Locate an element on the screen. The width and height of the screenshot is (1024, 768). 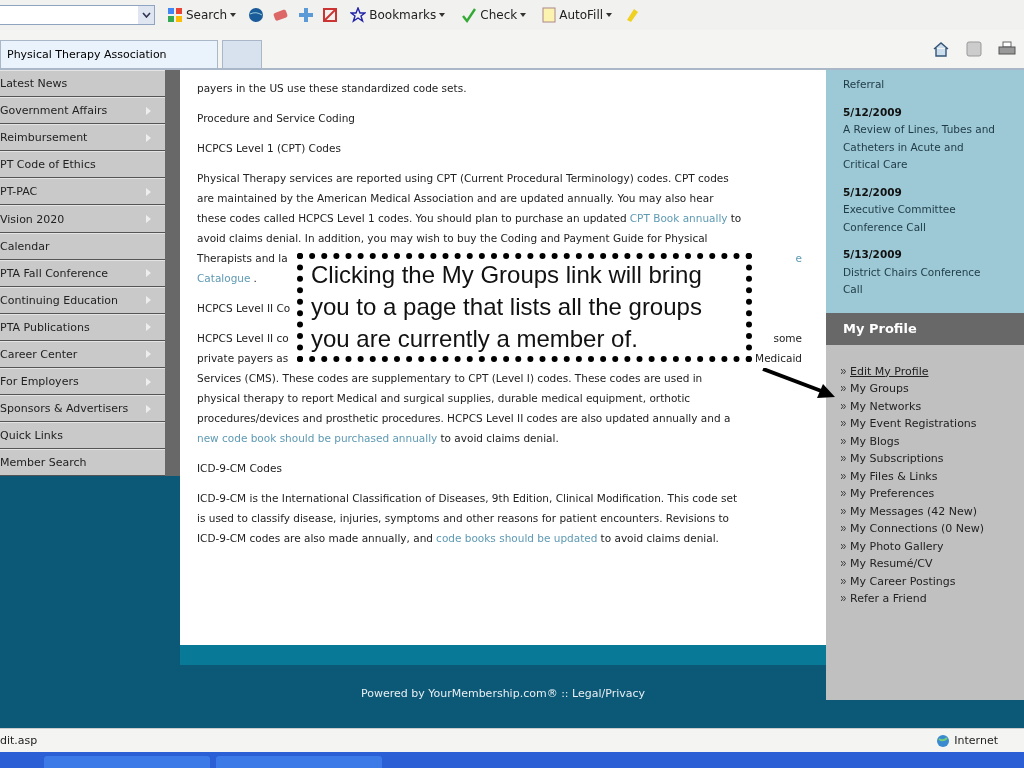
menu-item: PT-PAC is located at coordinates (82, 192).